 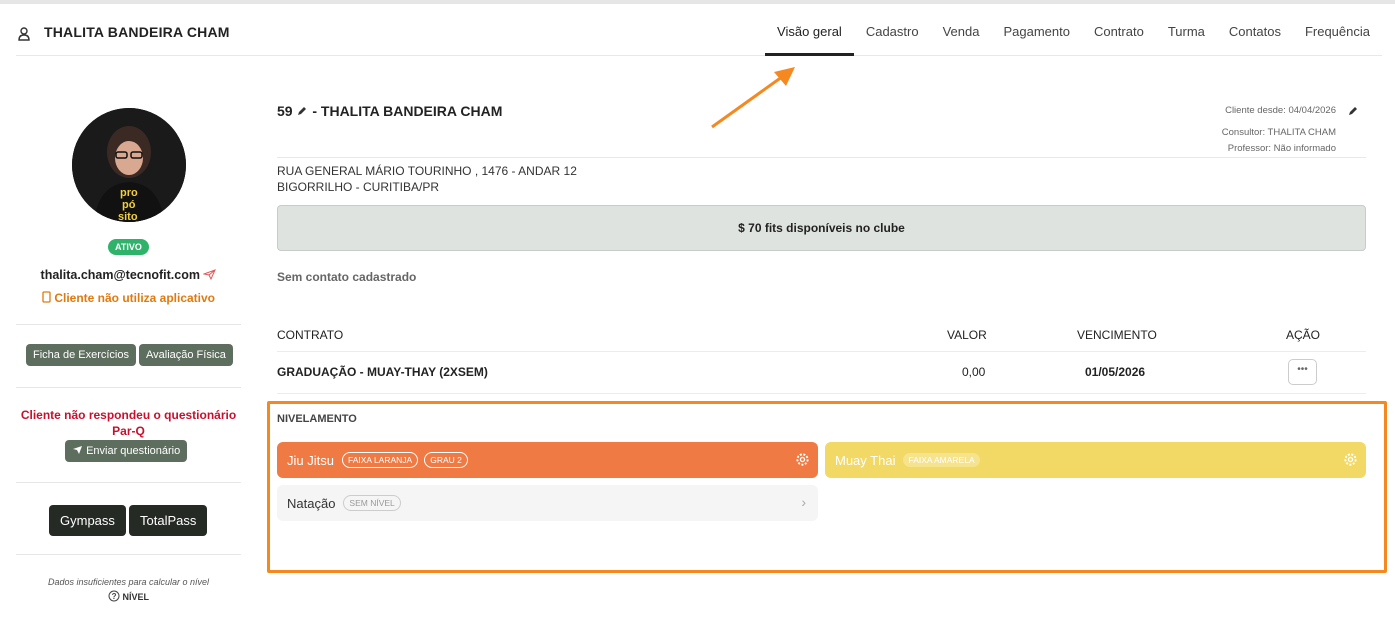 I want to click on level-card-muay-thai: Muay Thai FAIXA AMARELA, so click(x=1095, y=460).